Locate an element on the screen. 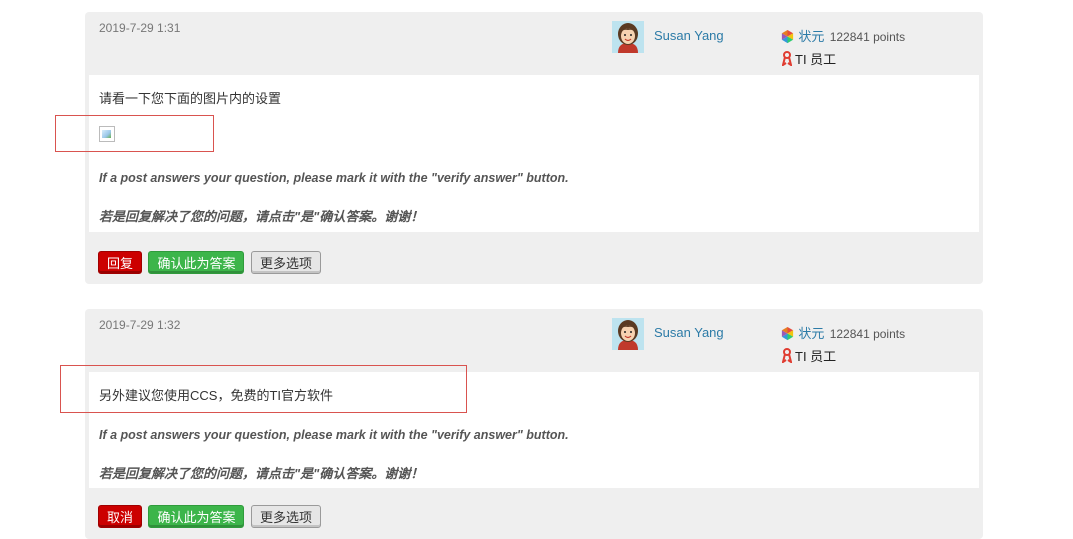 This screenshot has height=539, width=1073. reply-button: 回复 is located at coordinates (120, 262).